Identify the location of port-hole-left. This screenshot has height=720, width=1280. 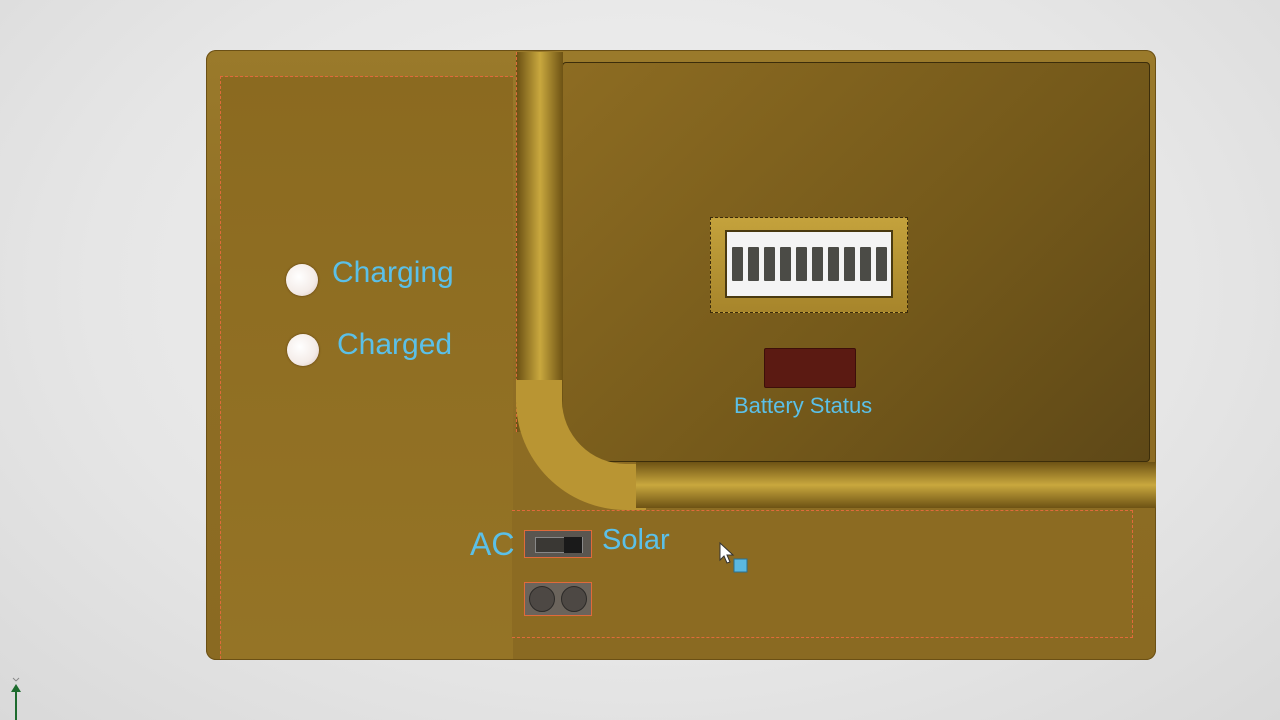
(542, 599).